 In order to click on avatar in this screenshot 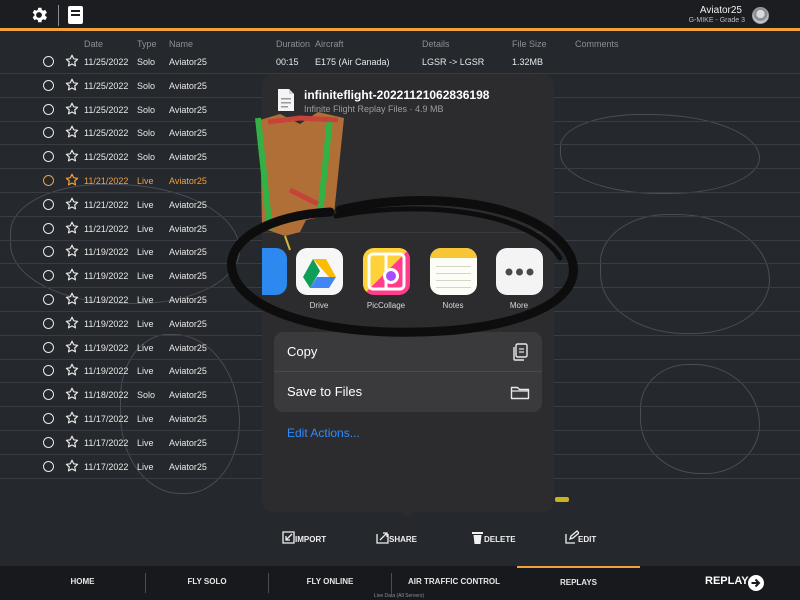, I will do `click(760, 15)`.